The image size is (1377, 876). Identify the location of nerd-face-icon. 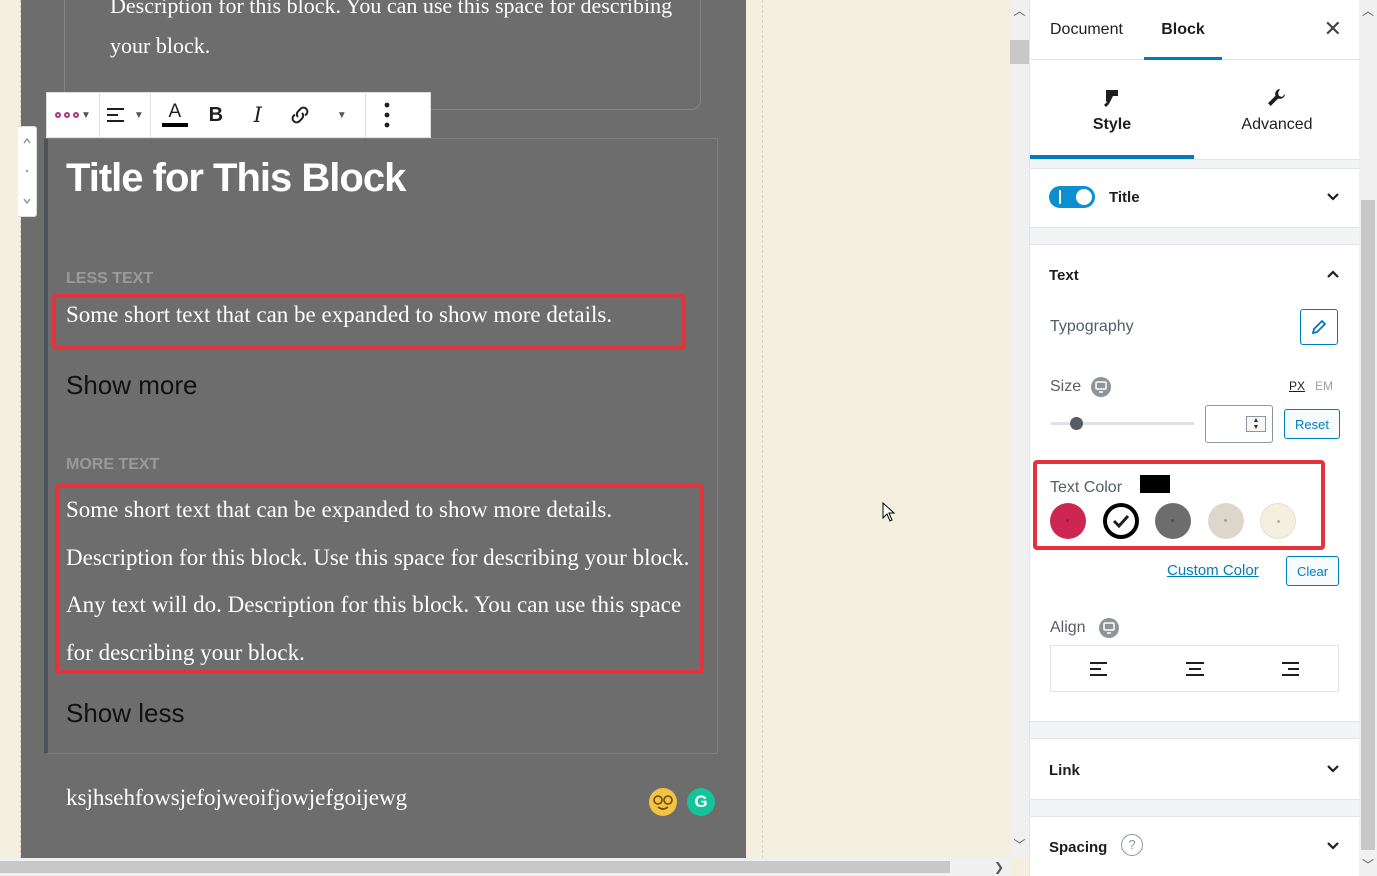
(663, 802).